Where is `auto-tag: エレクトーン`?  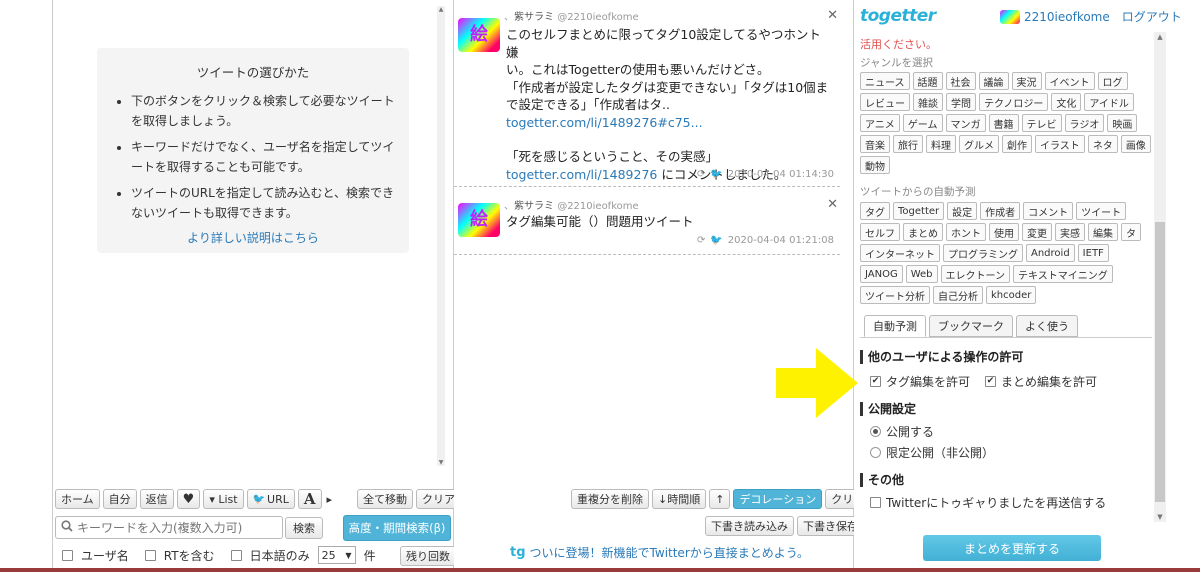 auto-tag: エレクトーン is located at coordinates (975, 274).